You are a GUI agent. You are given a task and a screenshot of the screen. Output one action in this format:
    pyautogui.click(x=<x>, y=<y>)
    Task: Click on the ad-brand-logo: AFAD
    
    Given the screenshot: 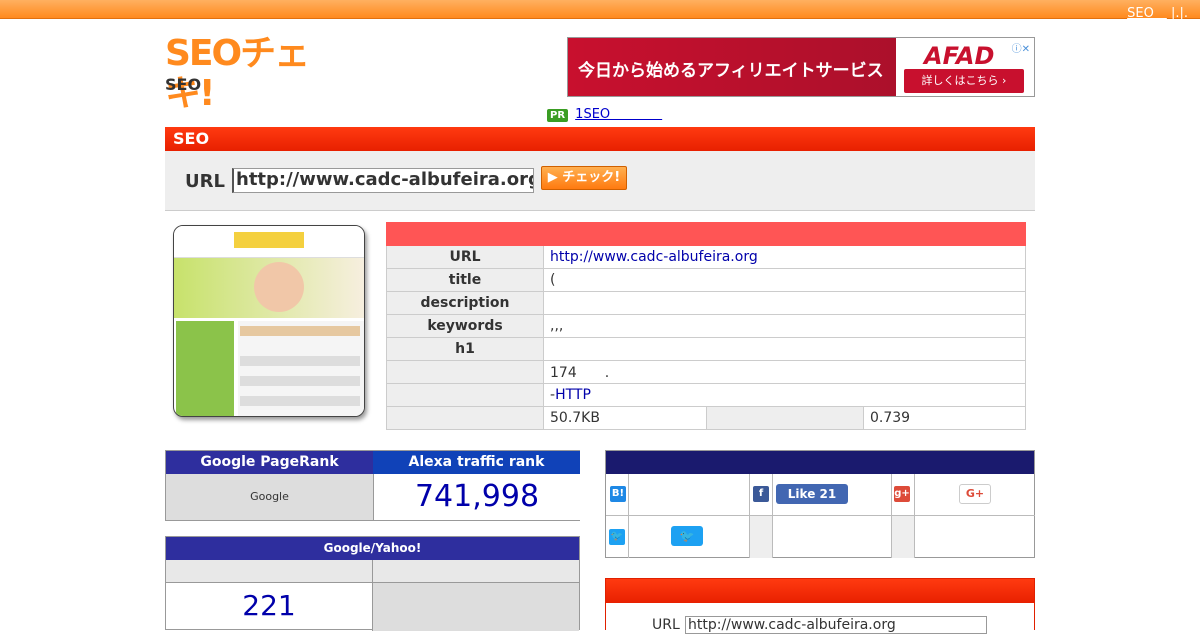 What is the action you would take?
    pyautogui.click(x=959, y=56)
    